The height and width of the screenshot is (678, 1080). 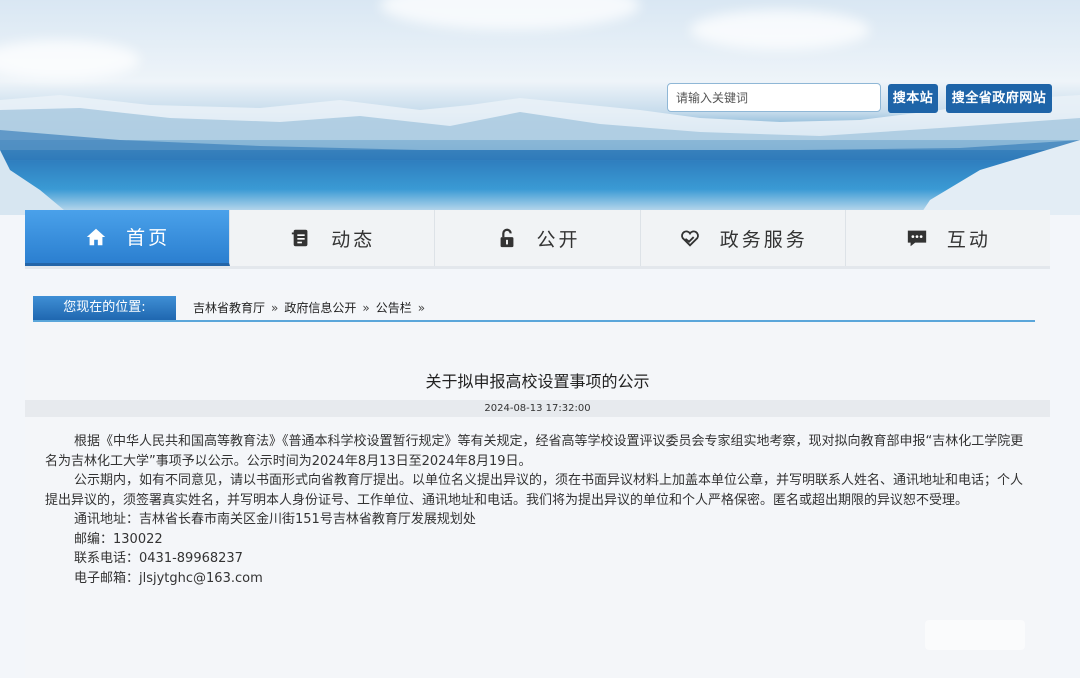 I want to click on home-icon, so click(x=96, y=237).